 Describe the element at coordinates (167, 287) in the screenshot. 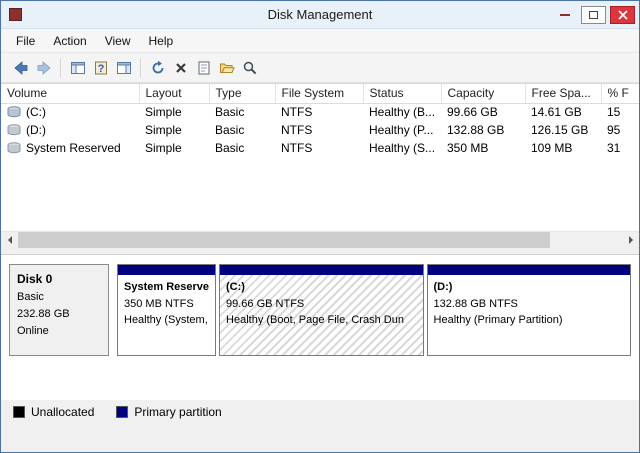

I see `partition-name: System Reserve` at that location.